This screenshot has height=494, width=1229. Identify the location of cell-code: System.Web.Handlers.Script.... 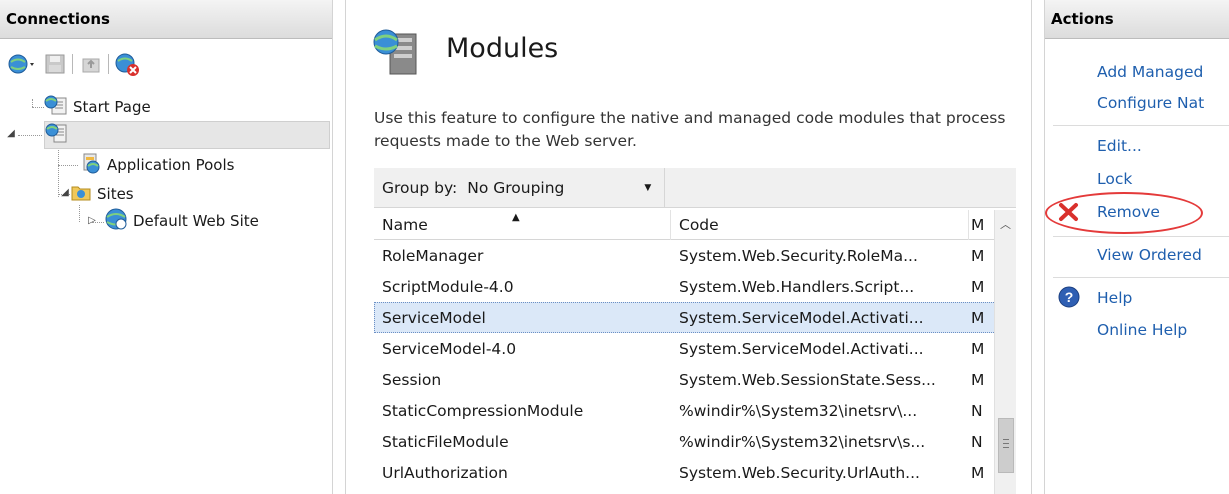
(797, 286).